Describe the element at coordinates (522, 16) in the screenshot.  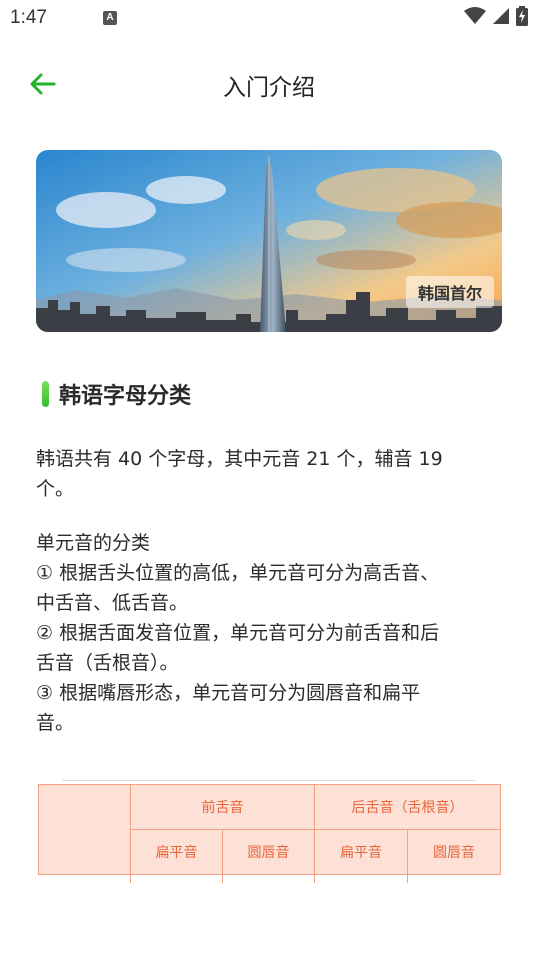
I see `battery-charging-icon` at that location.